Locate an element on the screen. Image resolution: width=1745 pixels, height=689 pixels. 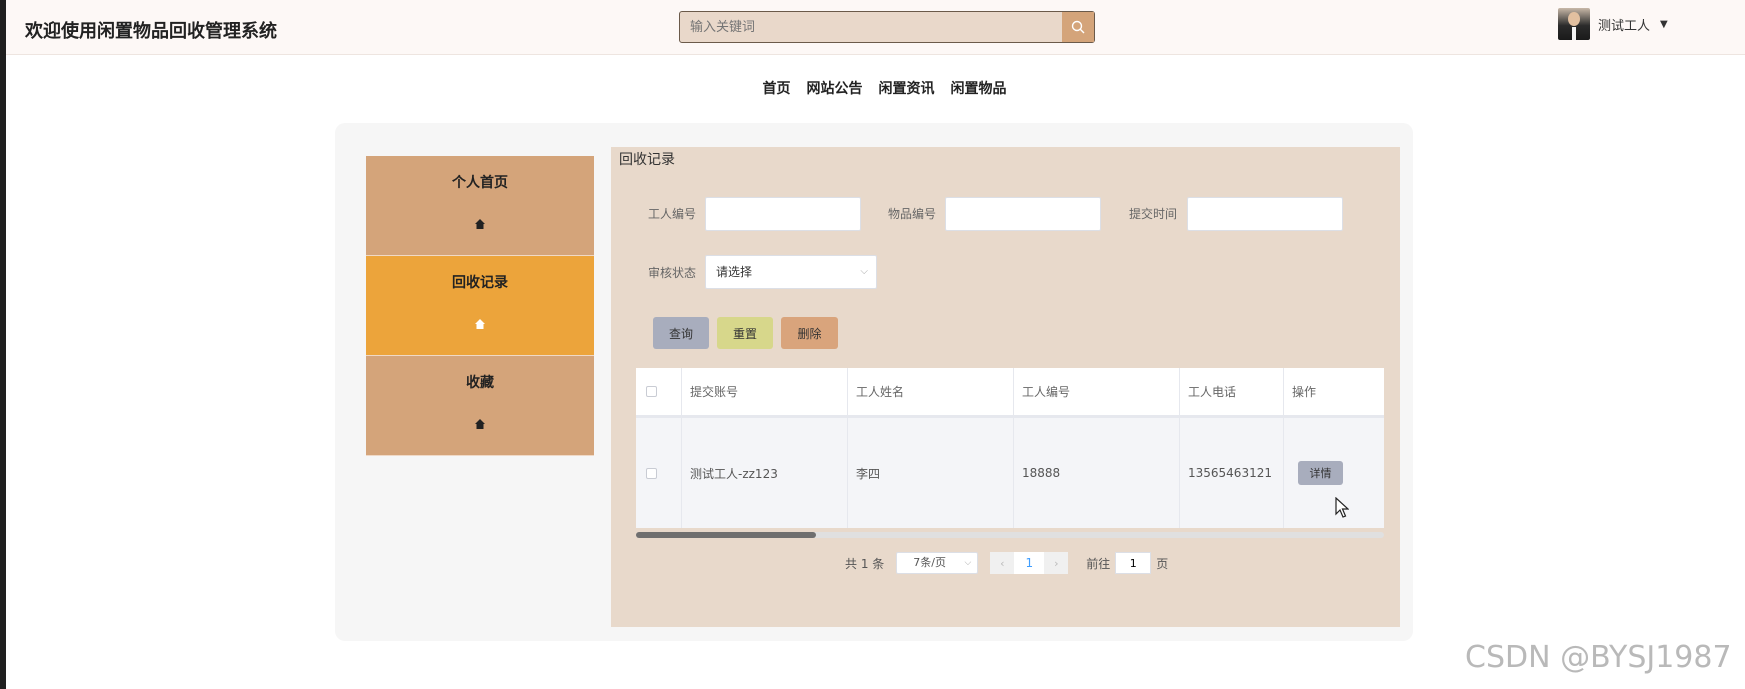
nav-item-news: 闲置资讯 is located at coordinates (907, 88).